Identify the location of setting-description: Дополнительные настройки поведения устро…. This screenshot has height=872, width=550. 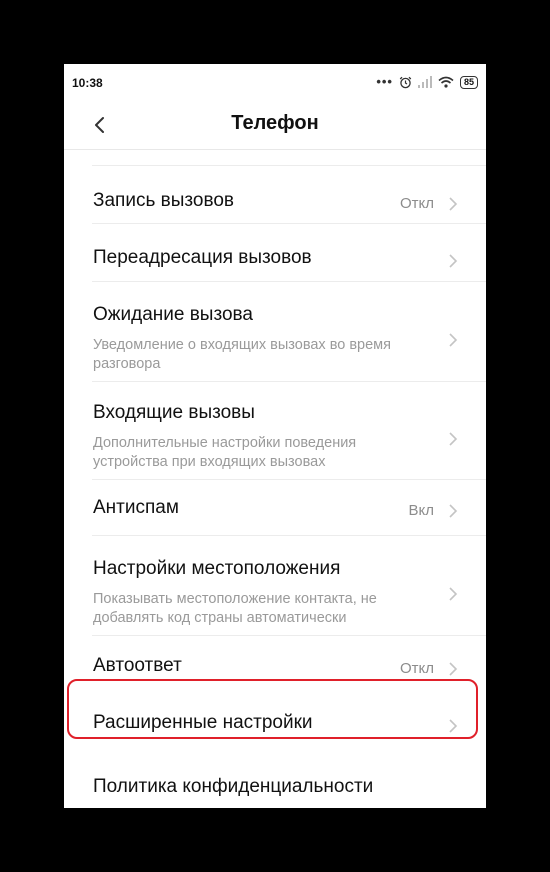
(225, 452).